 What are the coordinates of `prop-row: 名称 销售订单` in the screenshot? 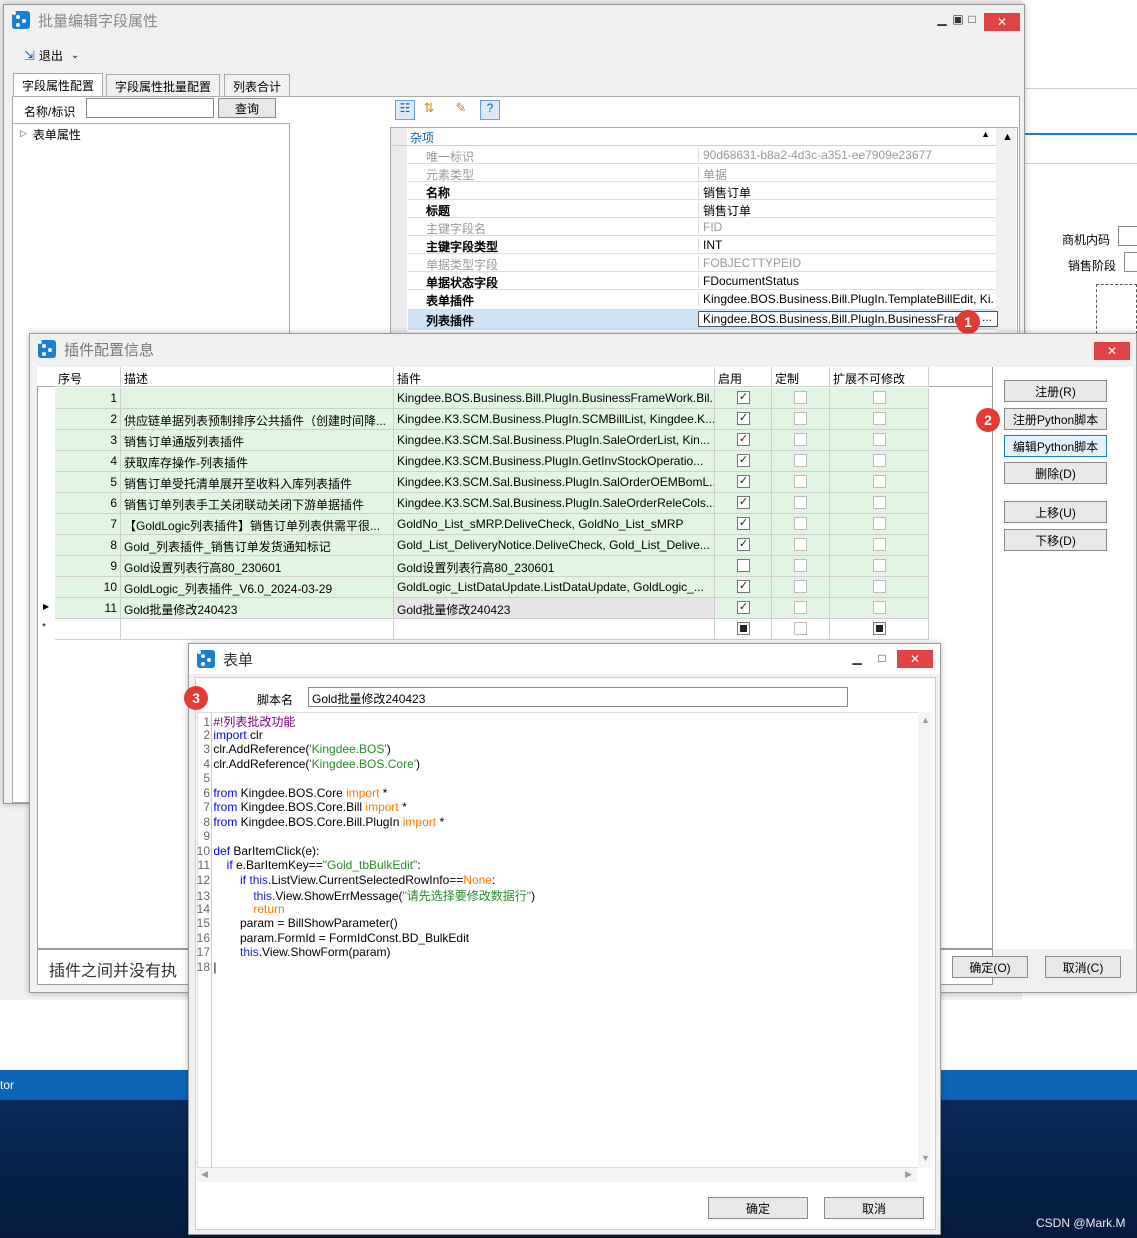 It's located at (702, 191).